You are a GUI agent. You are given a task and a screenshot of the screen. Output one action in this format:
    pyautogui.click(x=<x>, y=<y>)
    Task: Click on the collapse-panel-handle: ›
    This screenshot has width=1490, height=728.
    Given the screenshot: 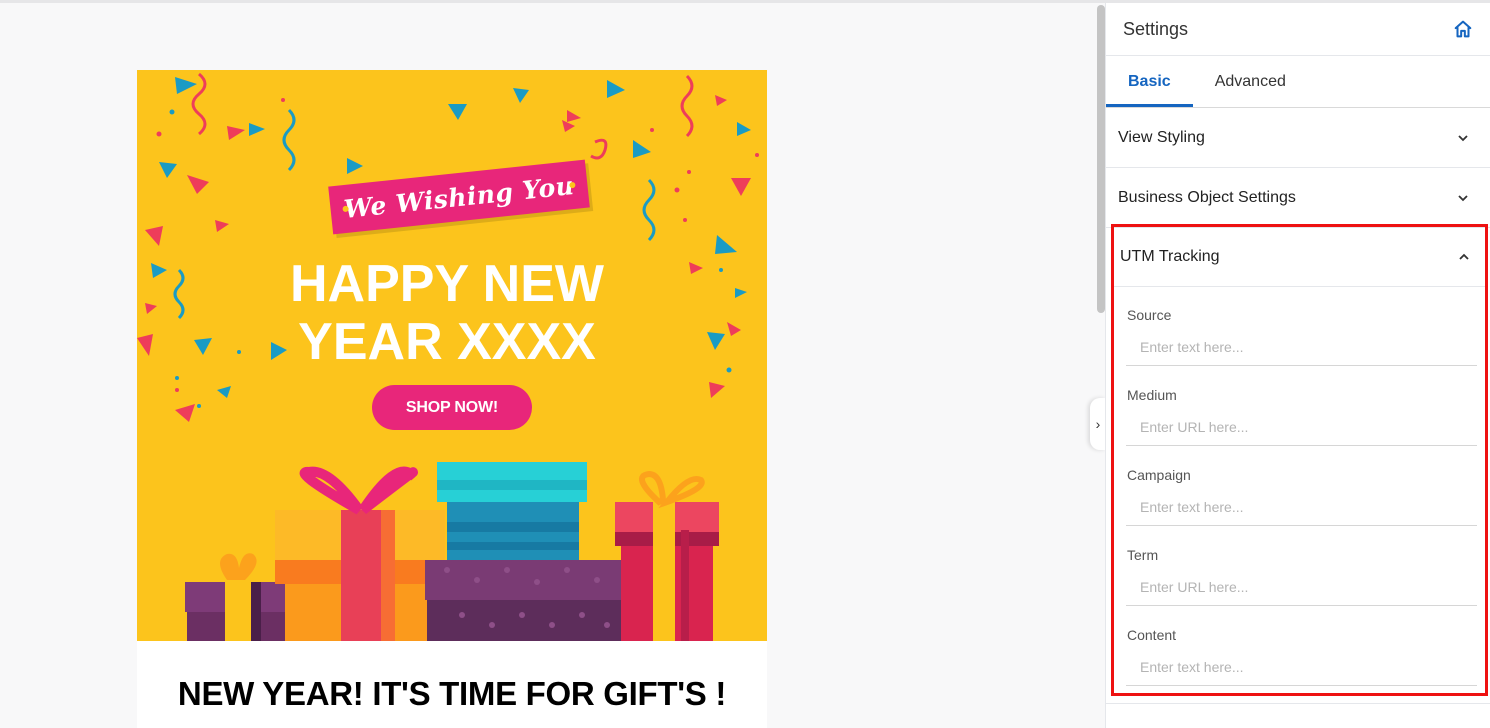 What is the action you would take?
    pyautogui.click(x=1098, y=424)
    